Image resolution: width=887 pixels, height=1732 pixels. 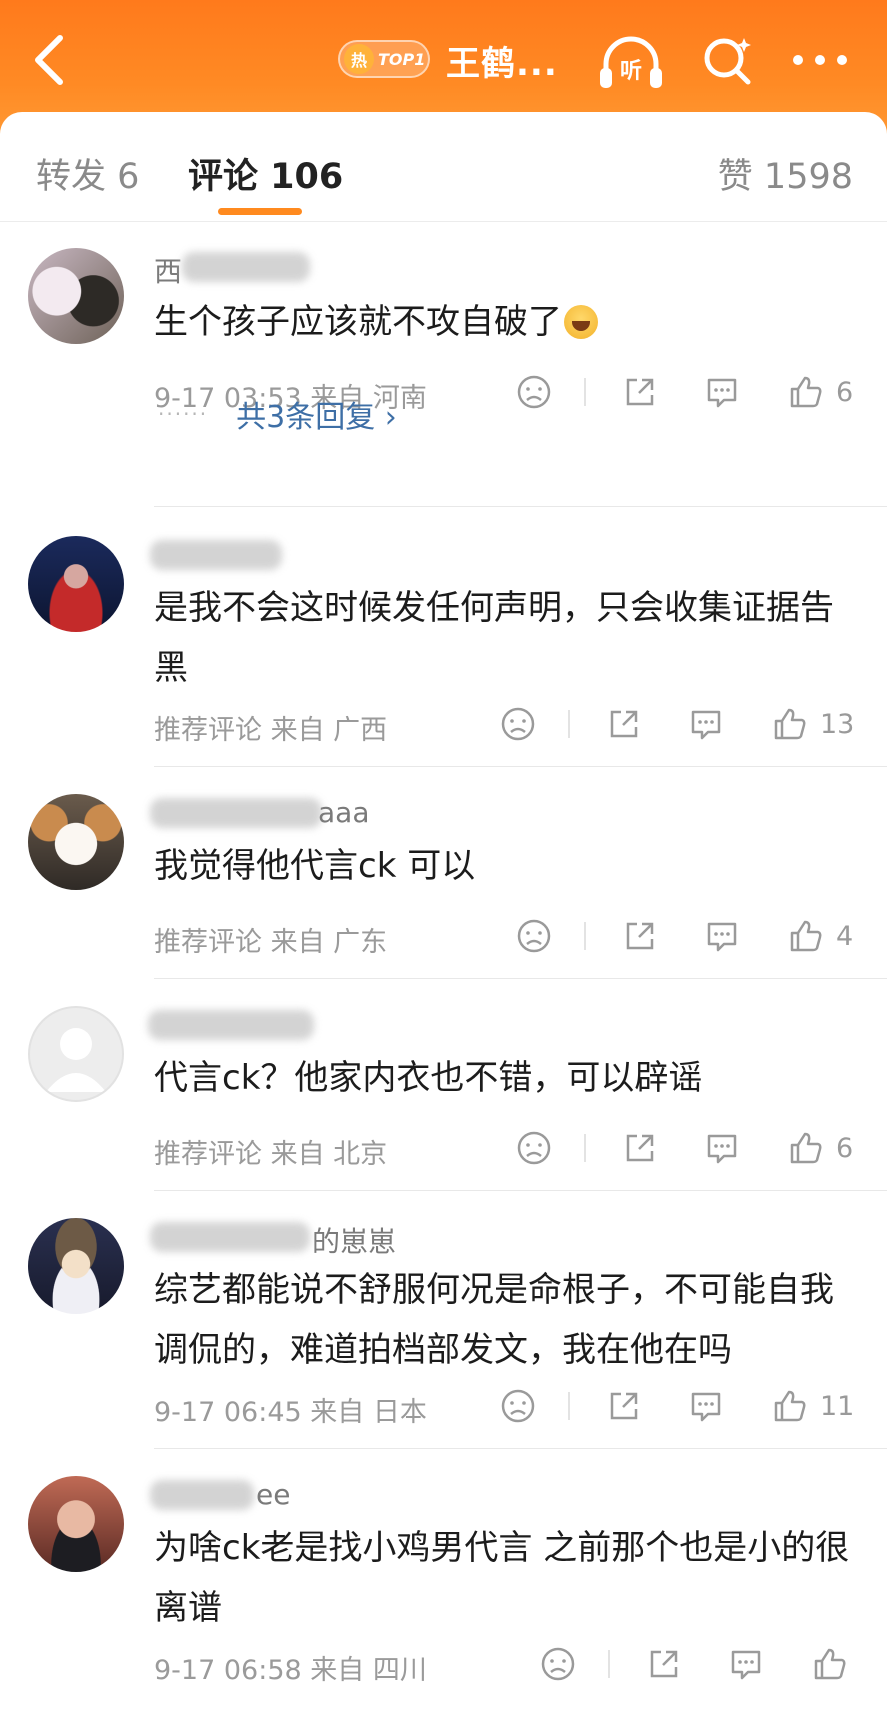 What do you see at coordinates (273, 1494) in the screenshot?
I see `username: ee` at bounding box center [273, 1494].